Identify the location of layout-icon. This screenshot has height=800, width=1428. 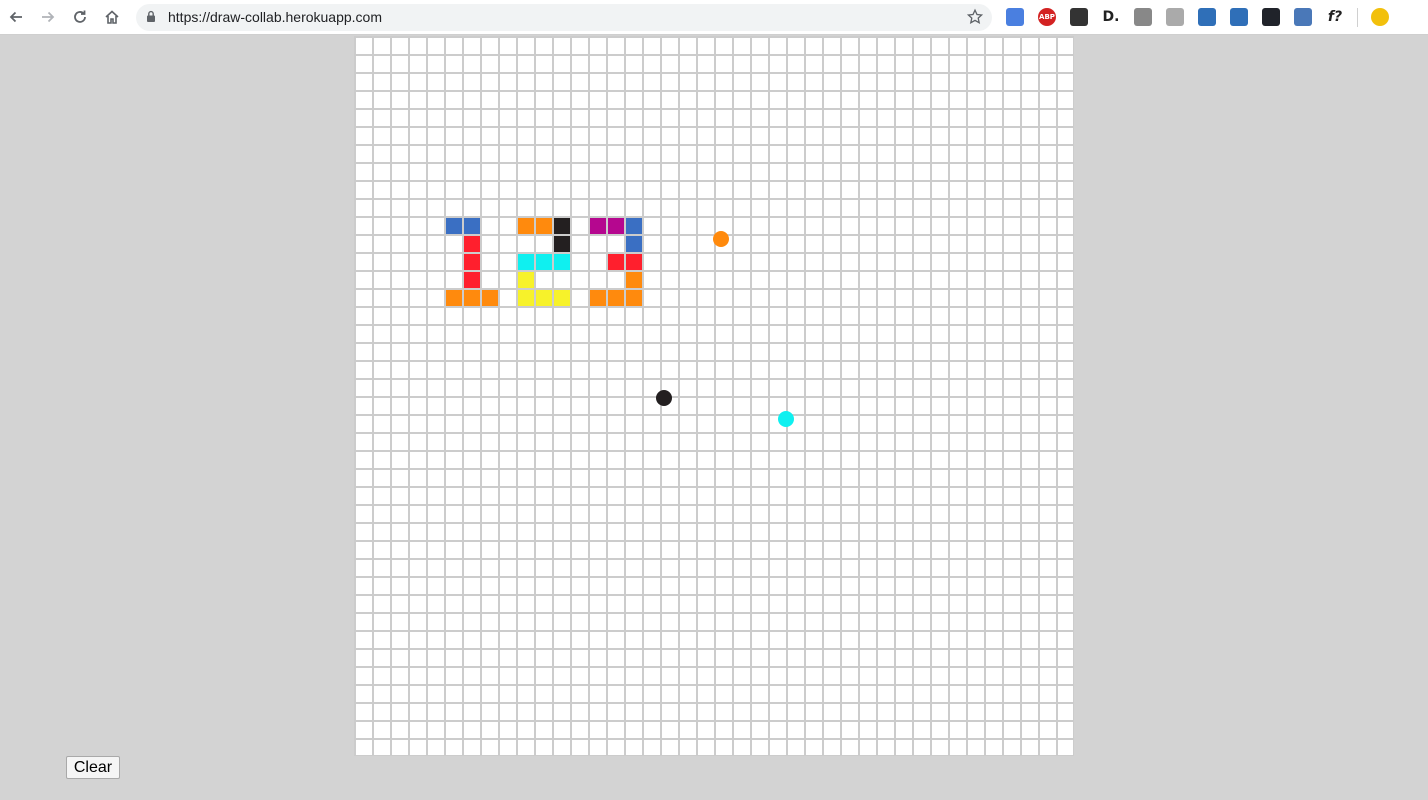
(1143, 17).